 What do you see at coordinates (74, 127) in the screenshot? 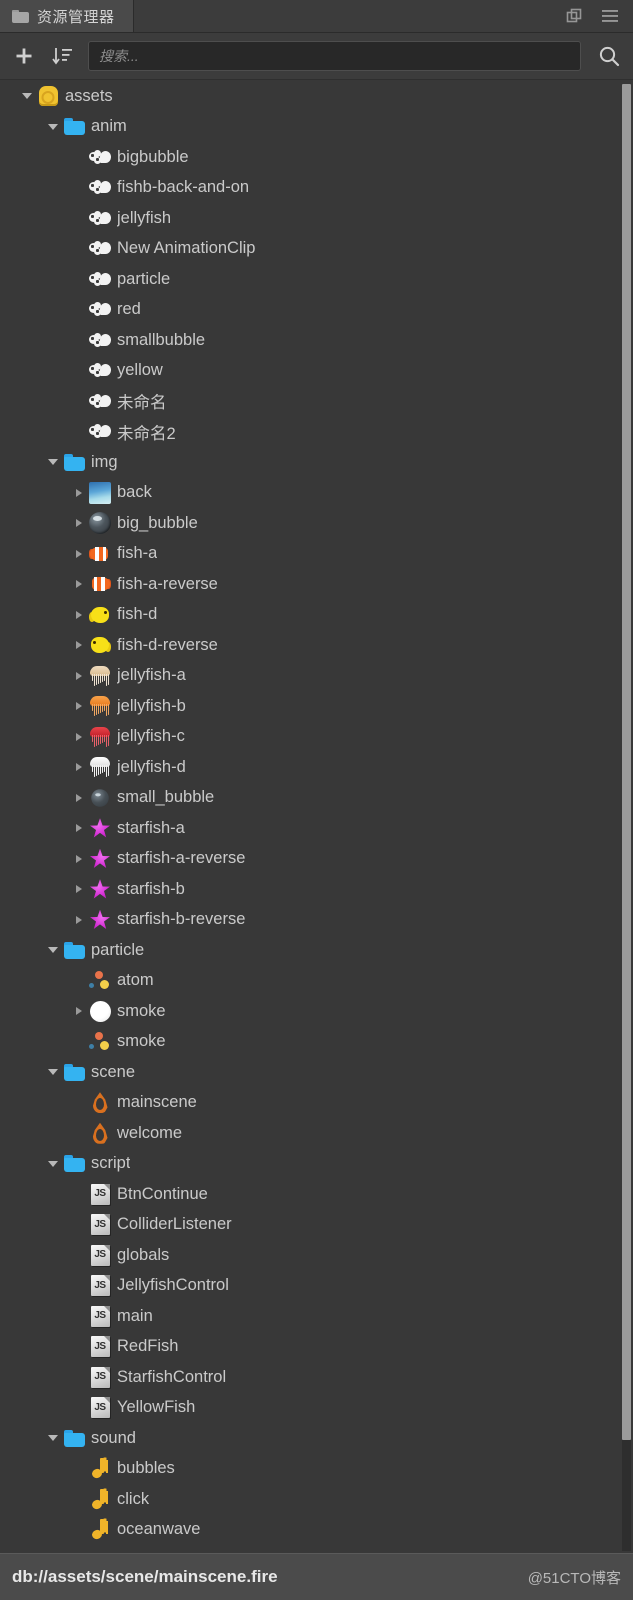
I see `folder-icon` at bounding box center [74, 127].